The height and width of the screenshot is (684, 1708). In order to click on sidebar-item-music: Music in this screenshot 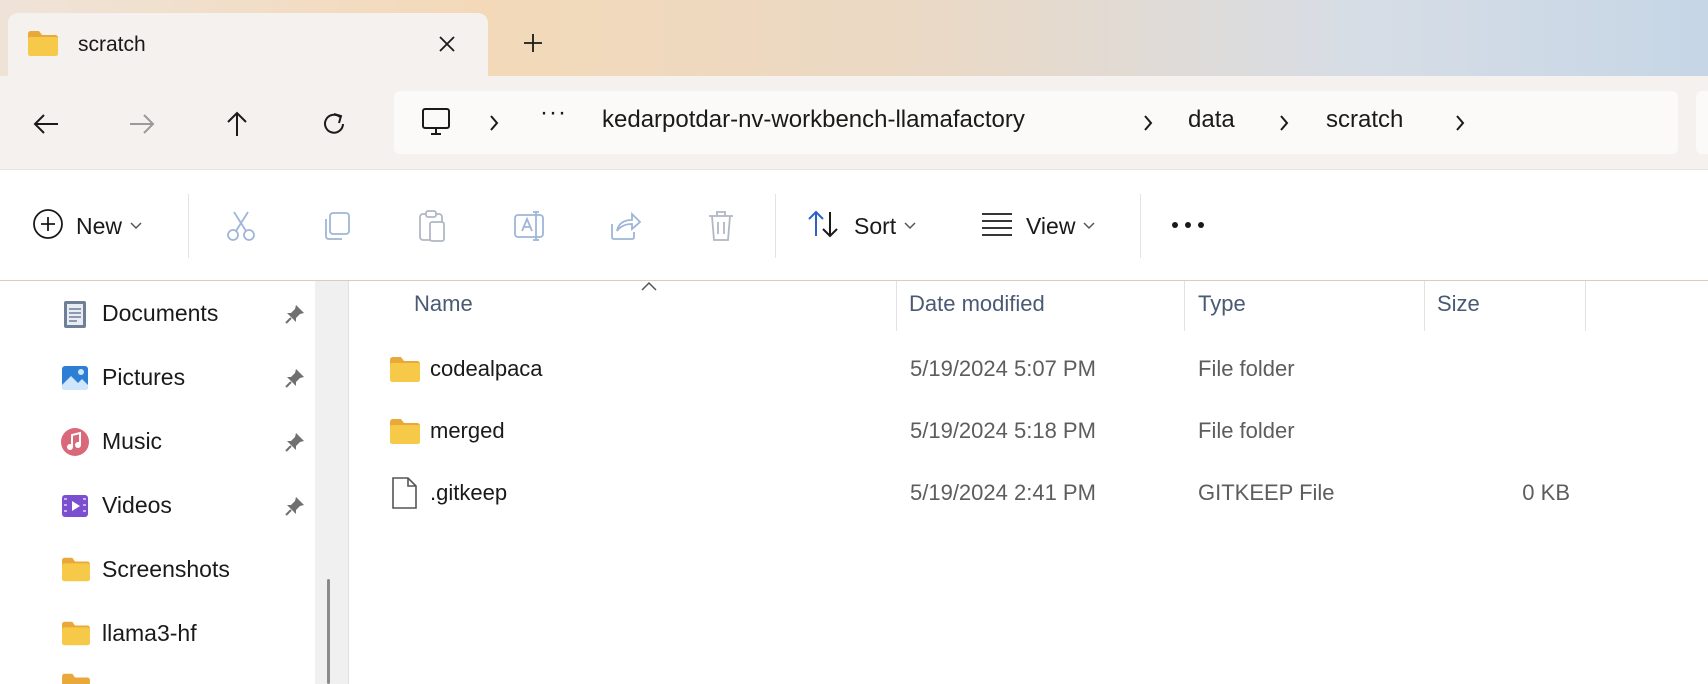, I will do `click(165, 441)`.